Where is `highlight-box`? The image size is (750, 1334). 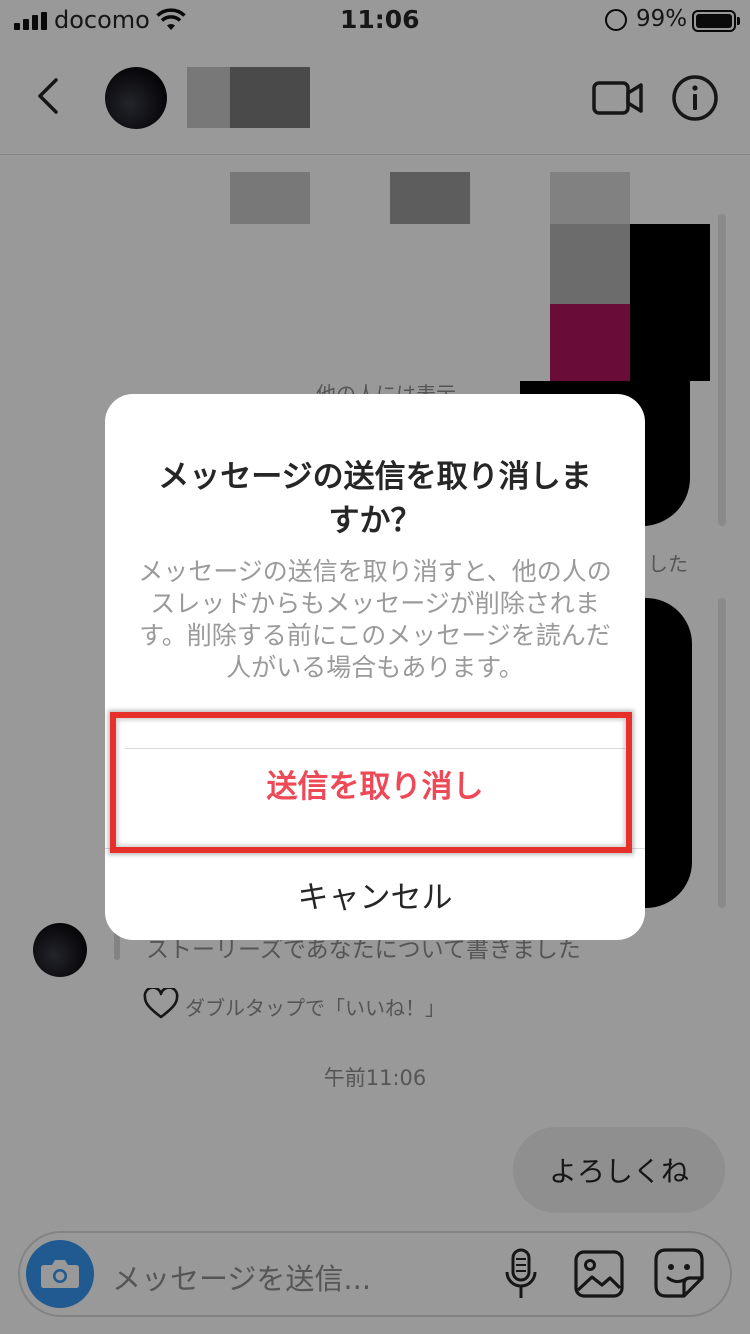 highlight-box is located at coordinates (371, 782).